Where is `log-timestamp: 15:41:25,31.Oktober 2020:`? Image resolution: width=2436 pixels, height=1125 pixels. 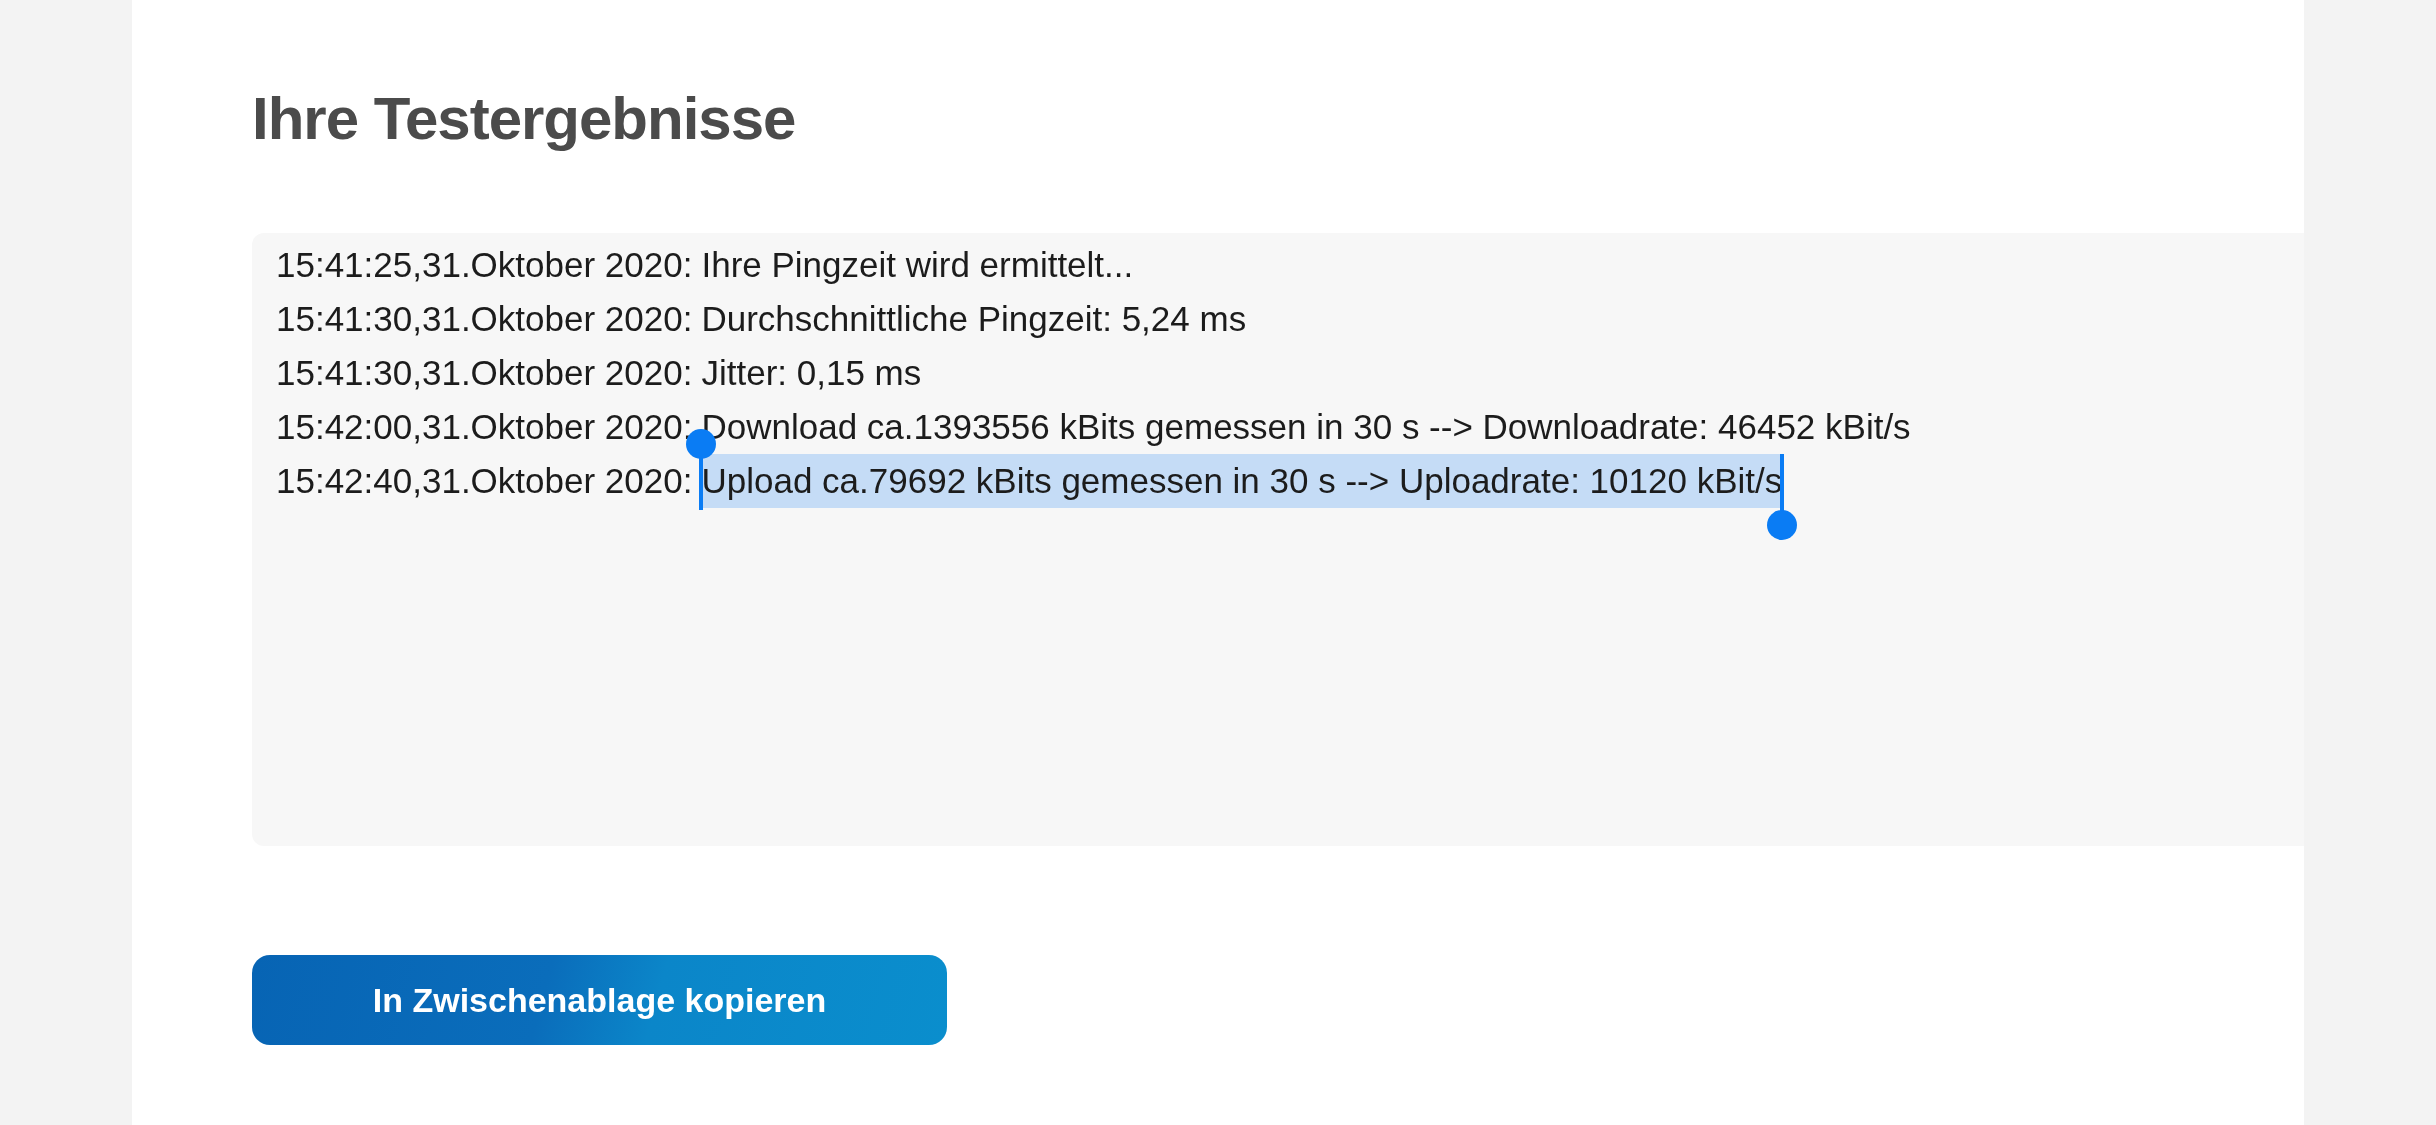
log-timestamp: 15:41:25,31.Oktober 2020: is located at coordinates (484, 265).